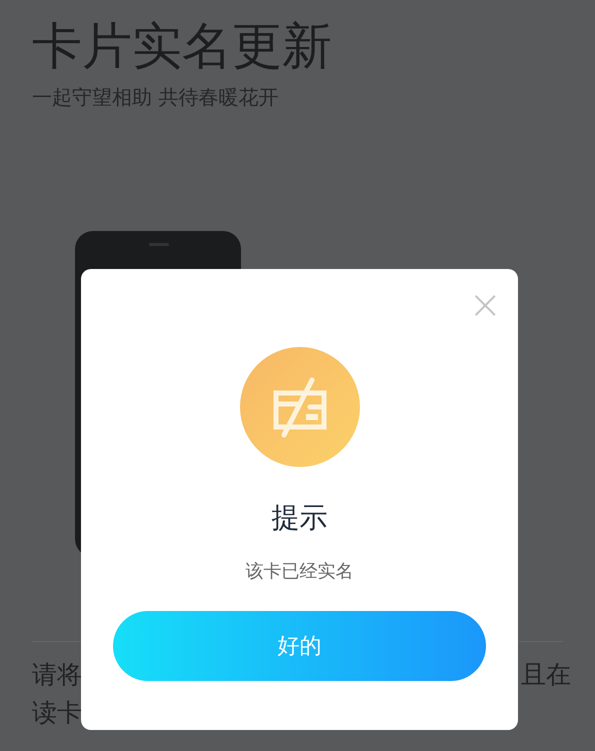 The width and height of the screenshot is (595, 751). I want to click on instruction-text: 且在, so click(546, 675).